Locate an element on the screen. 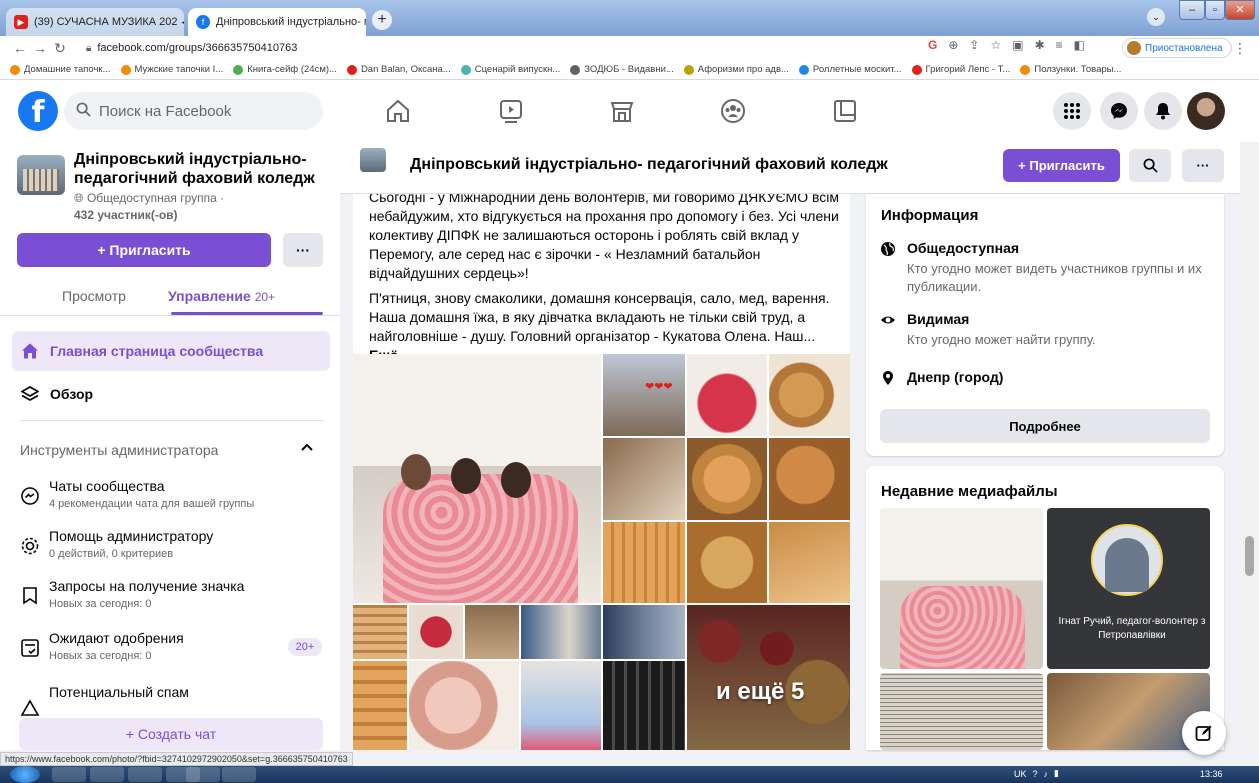 The height and width of the screenshot is (783, 1259). tab-search-icon: ⌄ is located at coordinates (1156, 17).